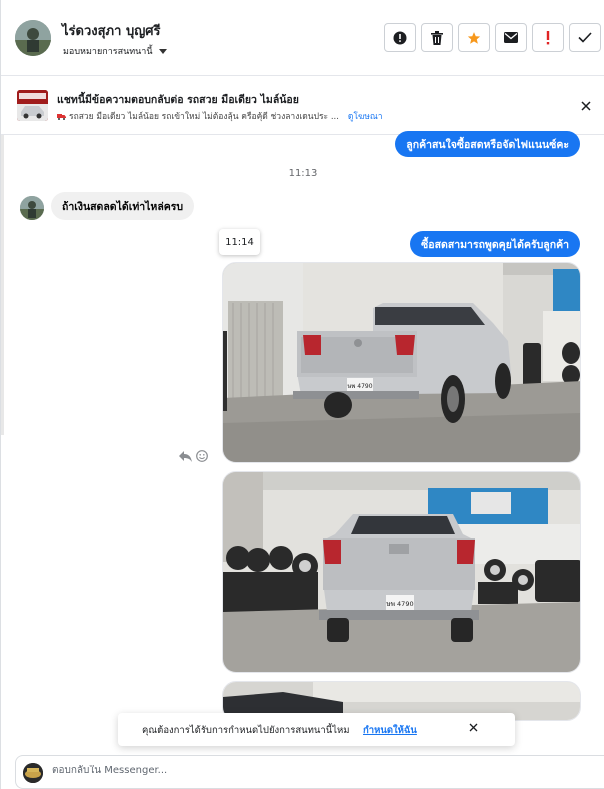  I want to click on report-button, so click(400, 37).